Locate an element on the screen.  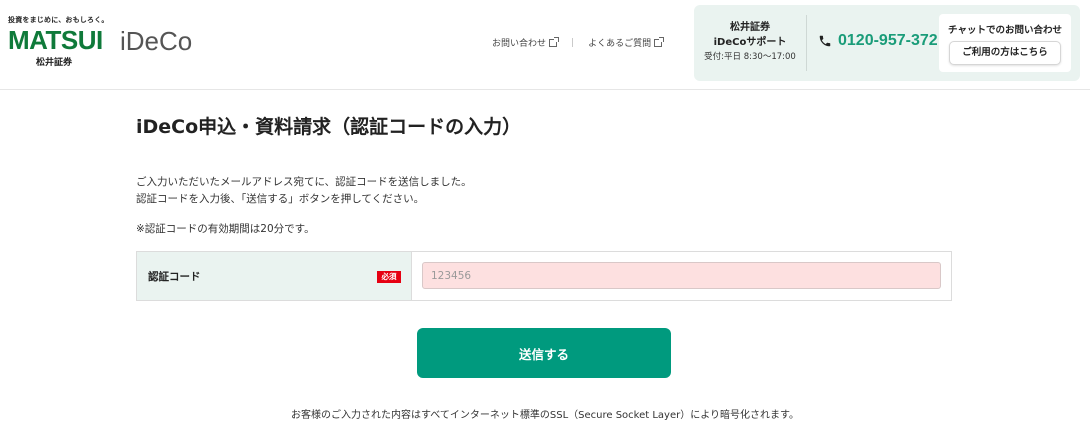
auth-code-row: 認証コード 必須 is located at coordinates (544, 276).